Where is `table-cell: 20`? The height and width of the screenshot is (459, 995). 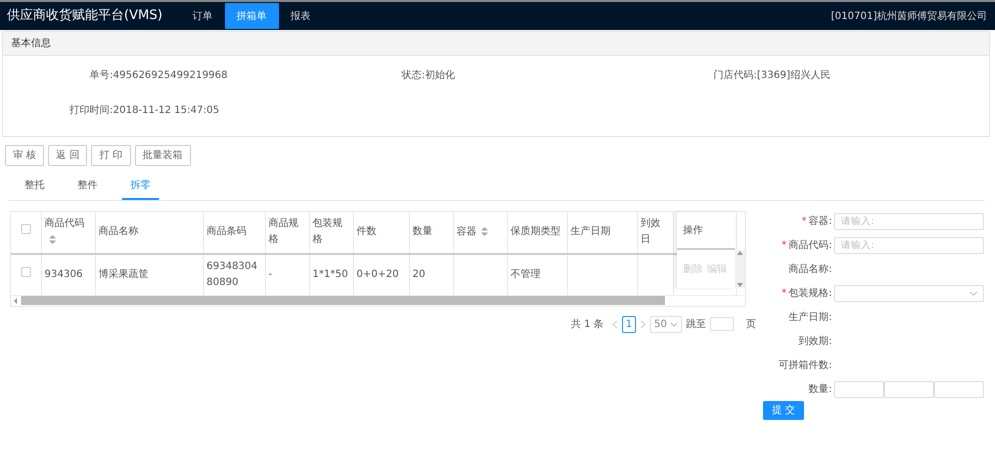
table-cell: 20 is located at coordinates (431, 274).